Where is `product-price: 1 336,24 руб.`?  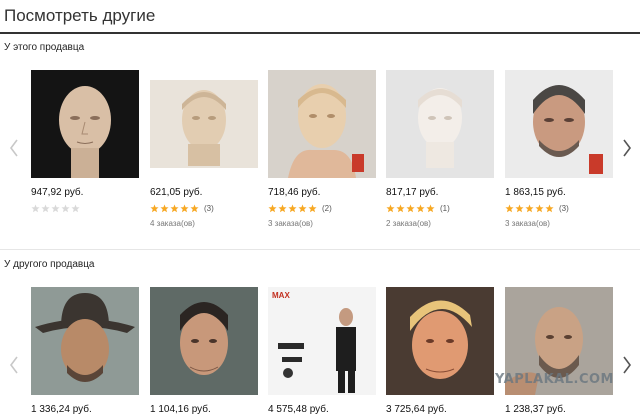
product-price: 1 336,24 руб. is located at coordinates (61, 409).